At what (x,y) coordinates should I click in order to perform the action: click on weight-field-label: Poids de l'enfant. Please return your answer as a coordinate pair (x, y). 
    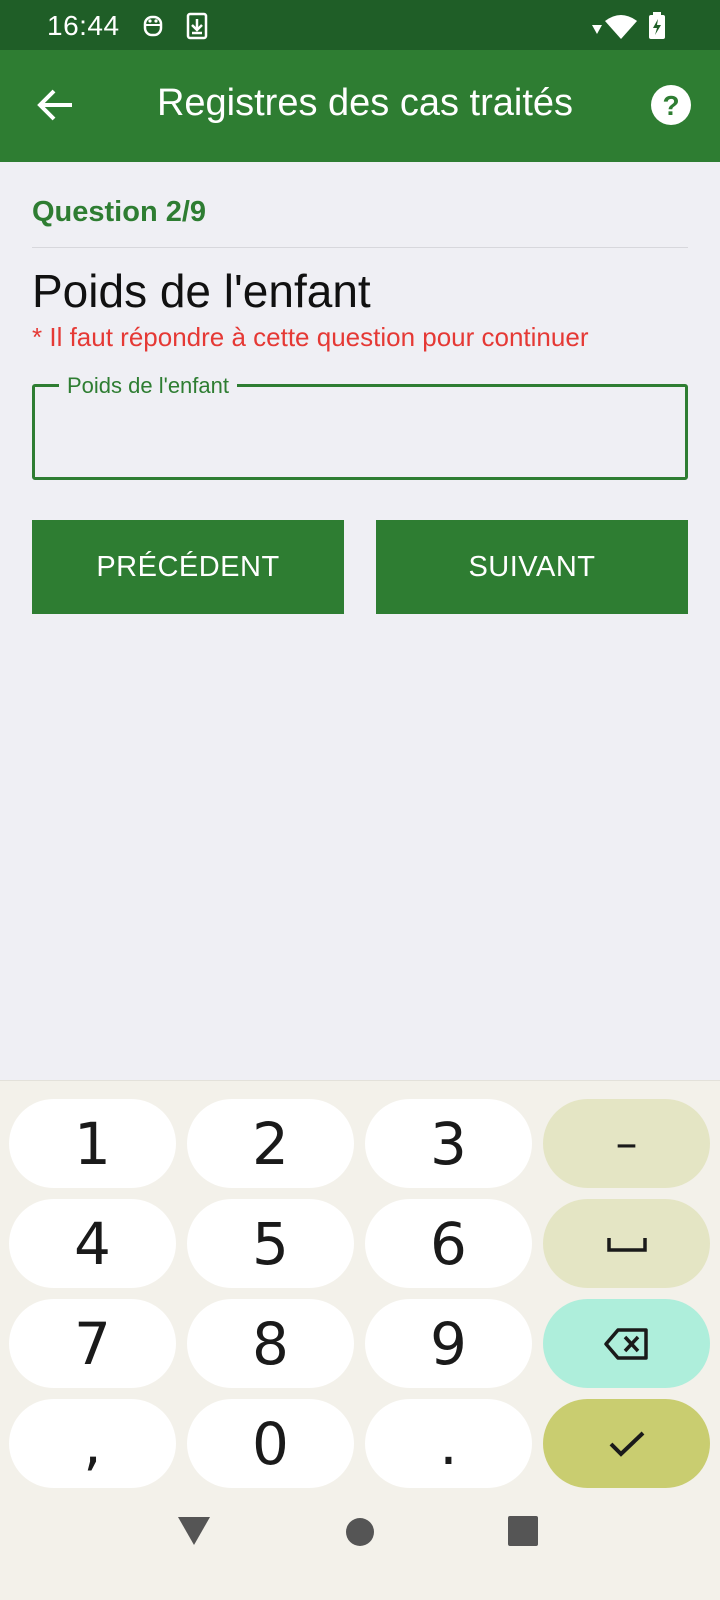
    Looking at the image, I should click on (148, 386).